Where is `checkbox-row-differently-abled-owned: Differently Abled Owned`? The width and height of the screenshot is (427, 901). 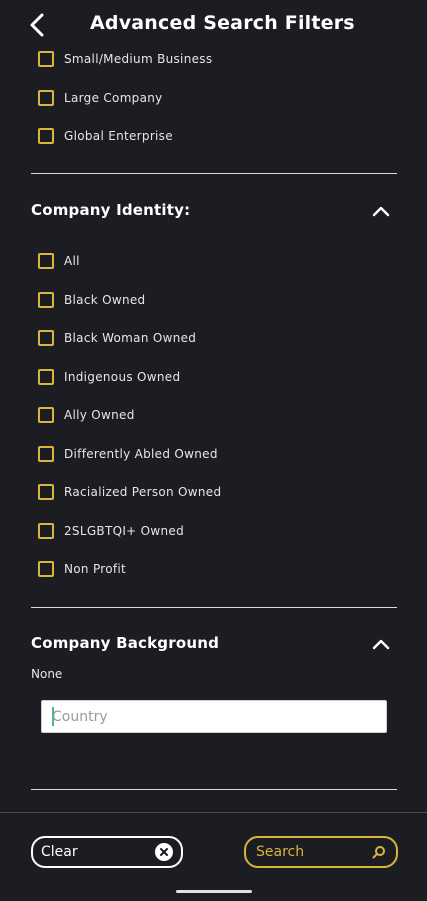
checkbox-row-differently-abled-owned: Differently Abled Owned is located at coordinates (128, 454).